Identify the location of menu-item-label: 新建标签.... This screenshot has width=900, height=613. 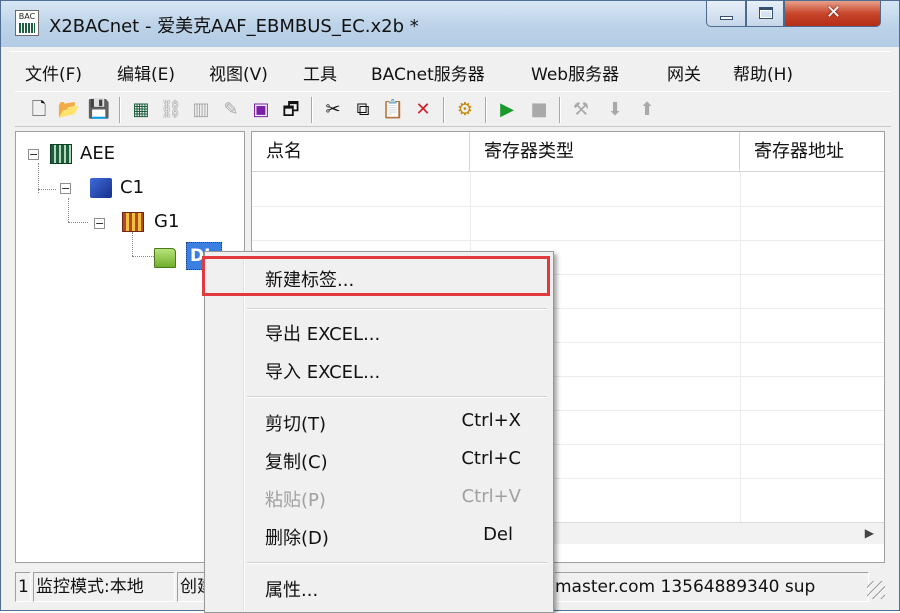
(310, 280).